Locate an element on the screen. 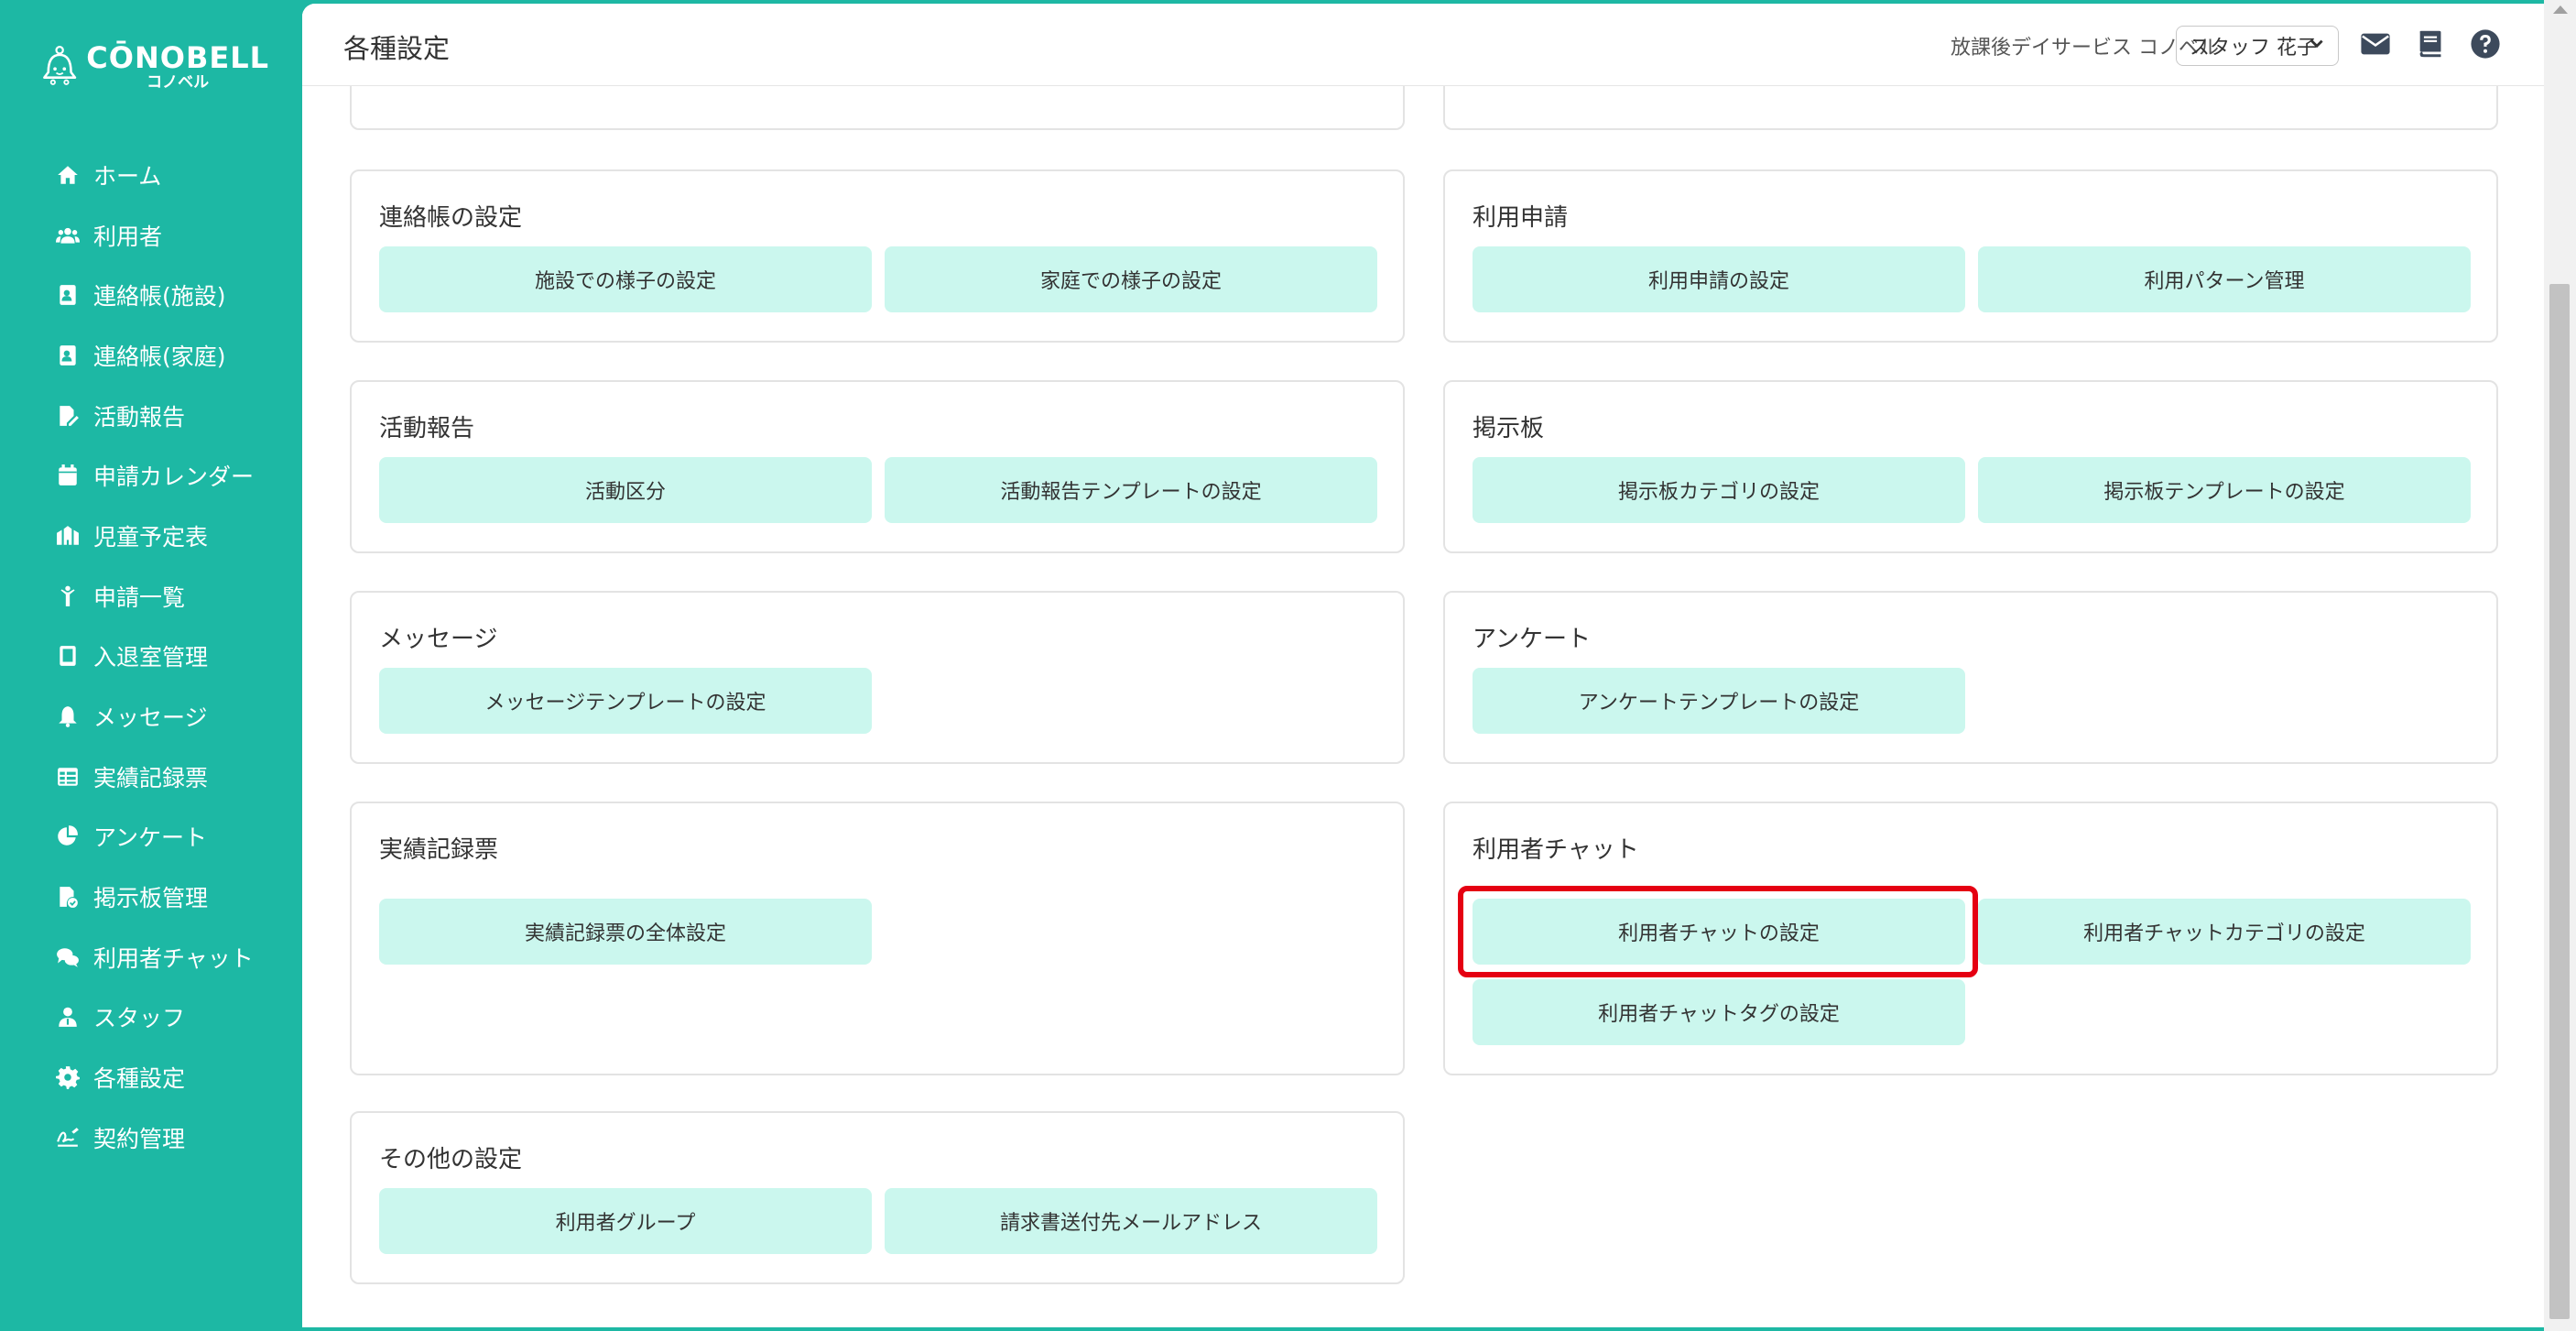 The image size is (2576, 1331). logo: CŌNOBELL コノベル is located at coordinates (154, 67).